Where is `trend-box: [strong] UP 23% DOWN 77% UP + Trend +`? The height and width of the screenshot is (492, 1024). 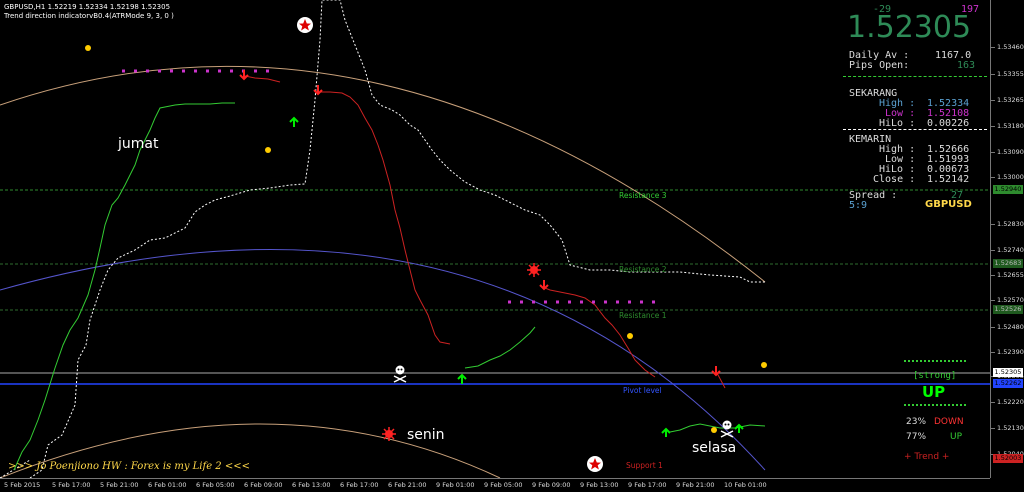 trend-box: [strong] UP 23% DOWN 77% UP + Trend + is located at coordinates (943, 419).